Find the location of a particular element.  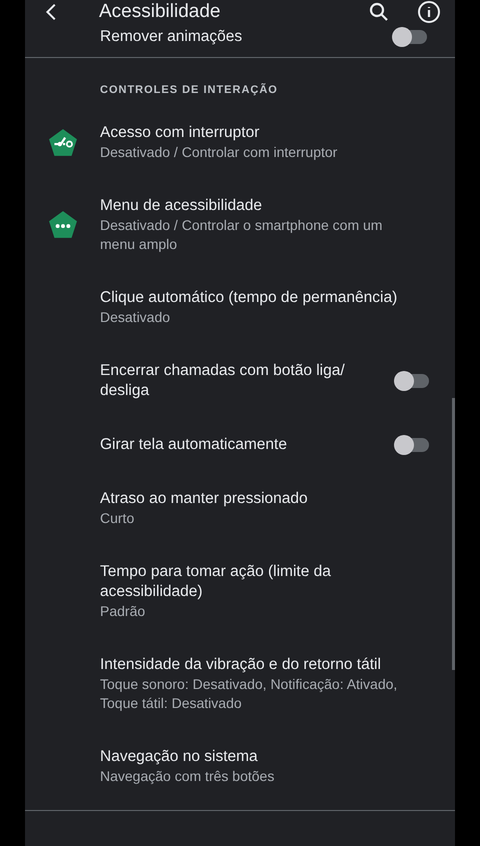

setting-summary: Desativado / Controlar o smartphone com um menu amplo is located at coordinates (242, 235).